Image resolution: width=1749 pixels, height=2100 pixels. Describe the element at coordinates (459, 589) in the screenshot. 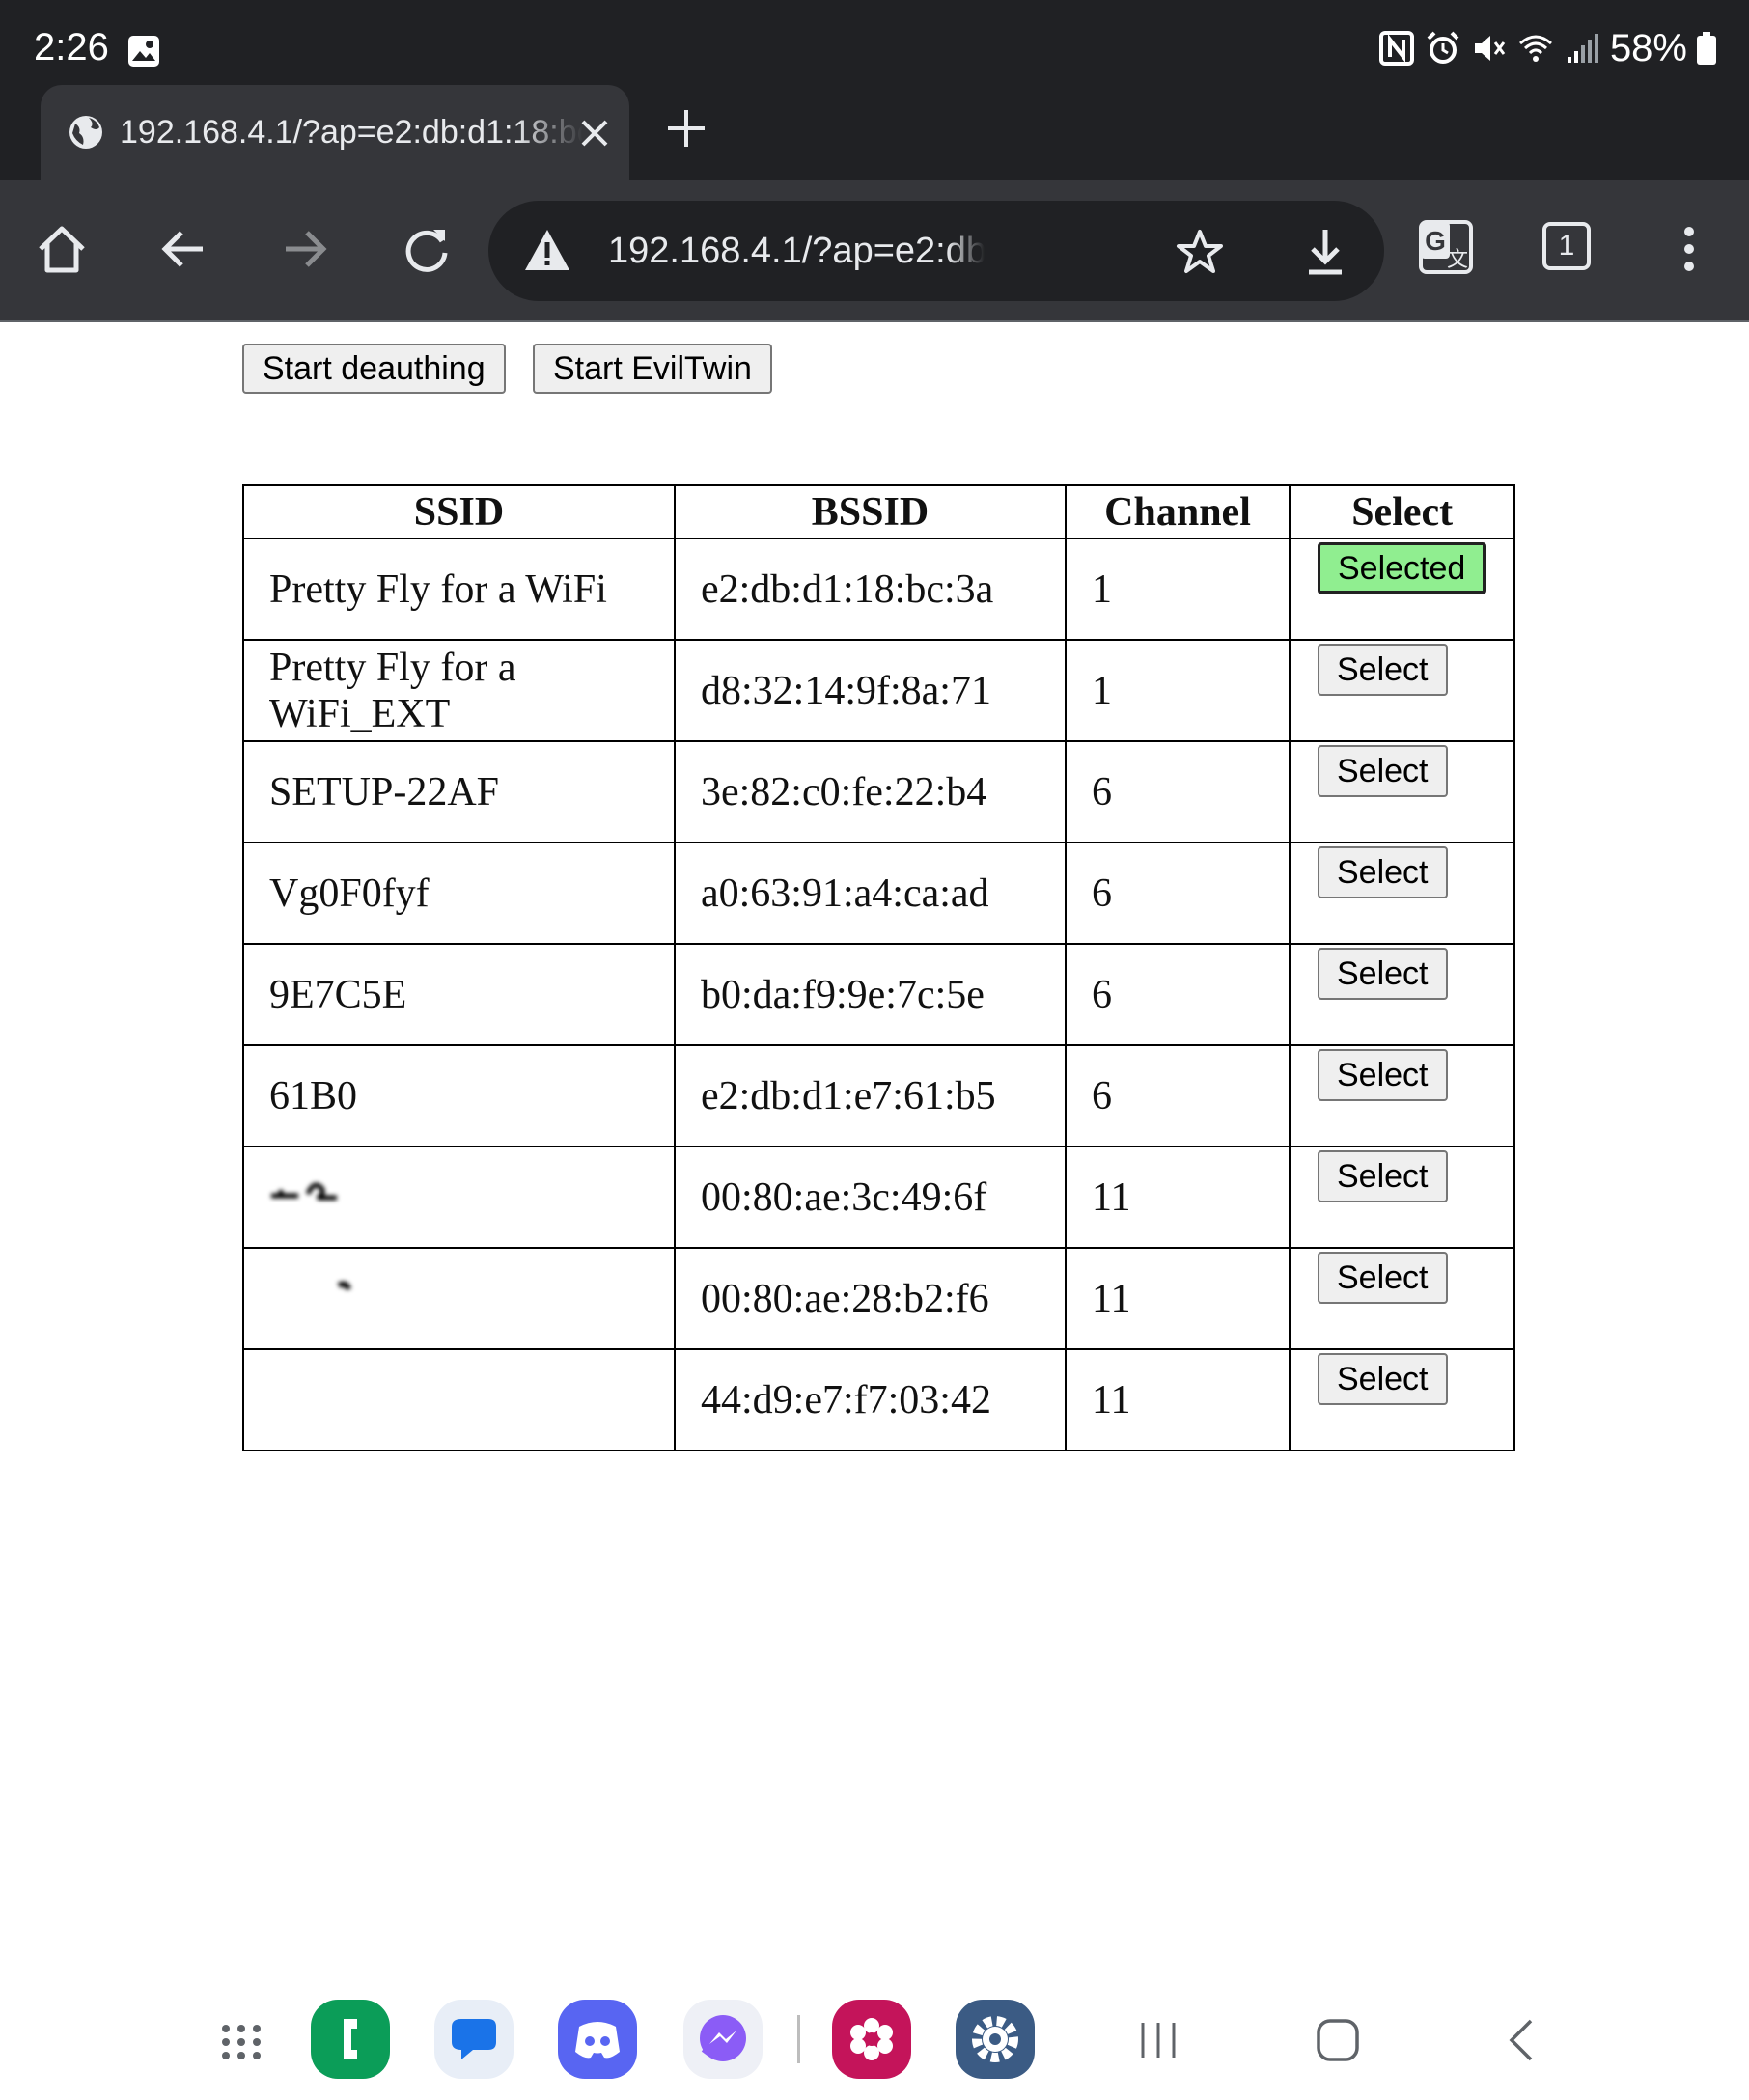

I see `ssid-cell: Pretty Fly for a WiFi` at that location.